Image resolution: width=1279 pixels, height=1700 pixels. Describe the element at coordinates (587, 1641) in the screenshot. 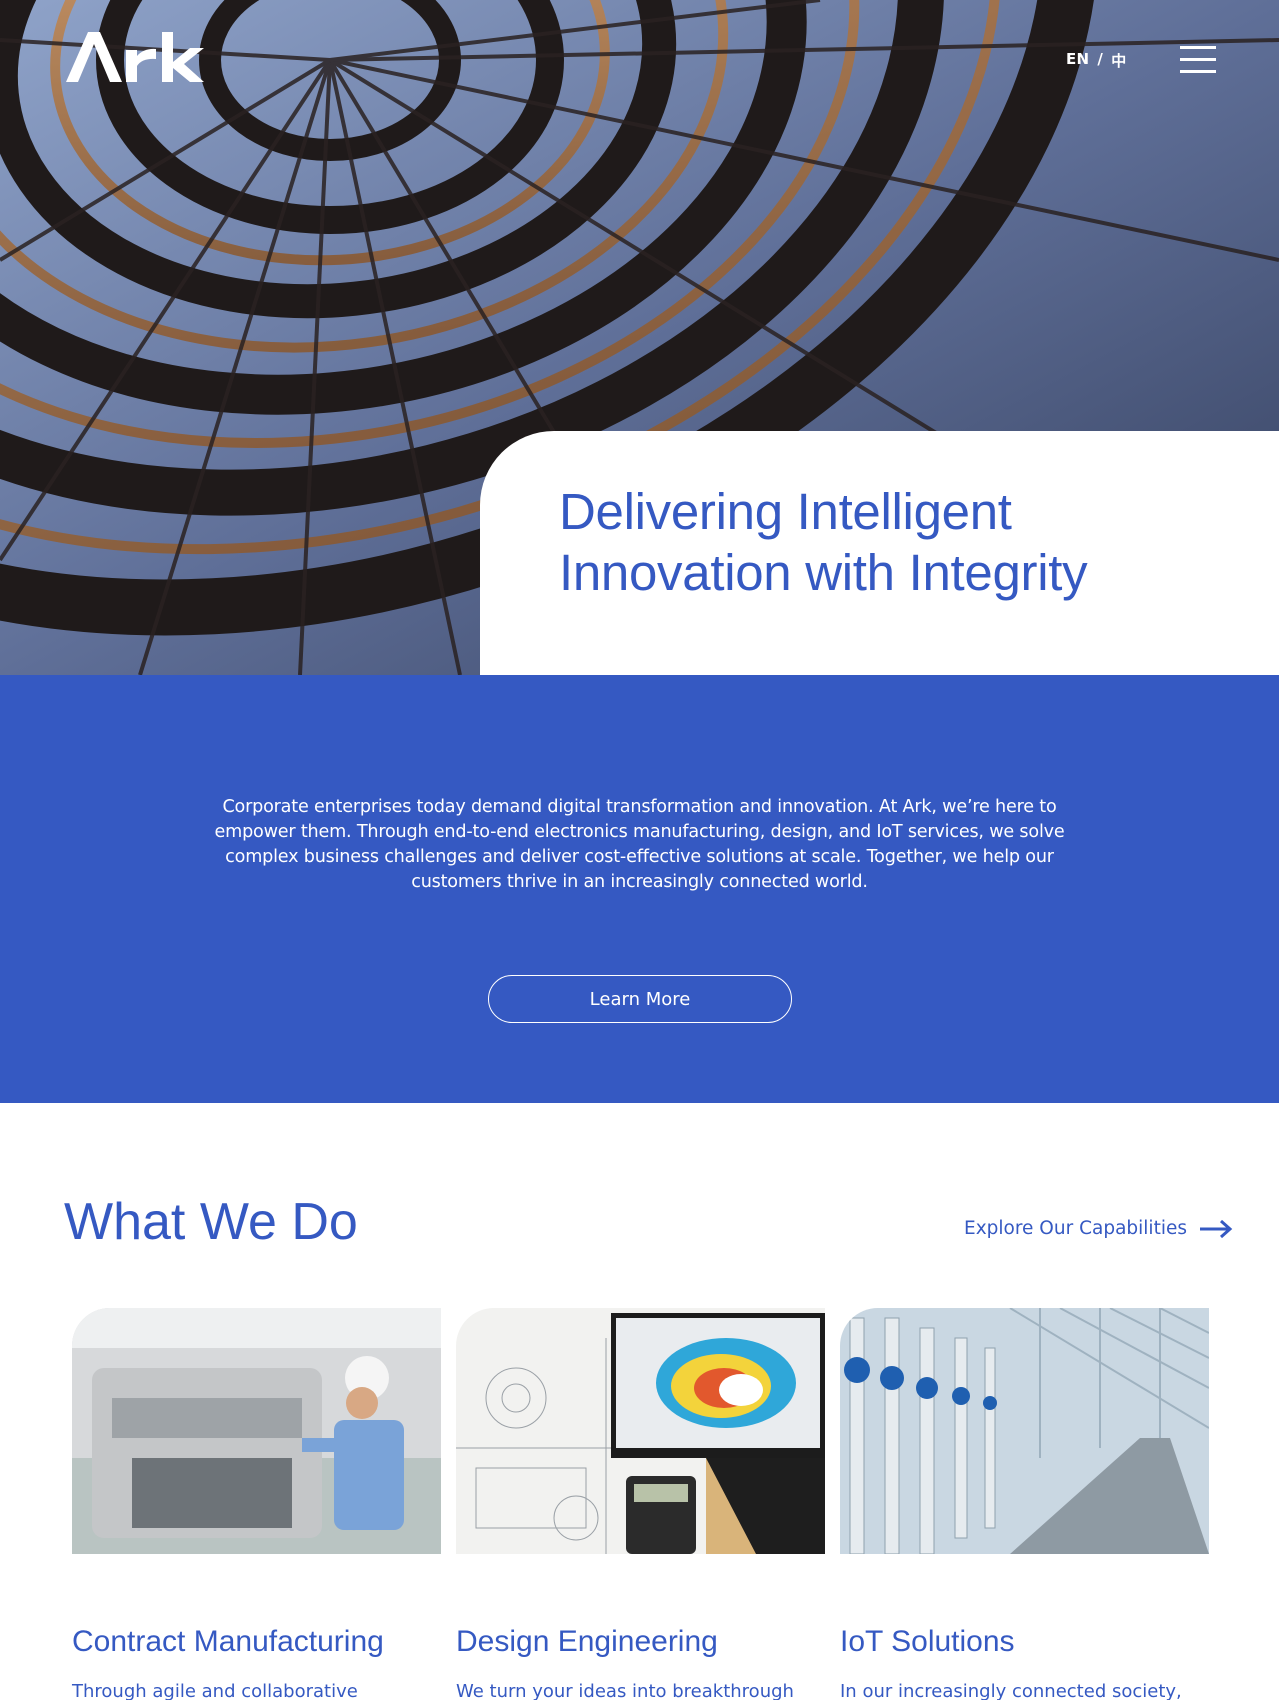

I see `card-title: Design Engineering` at that location.